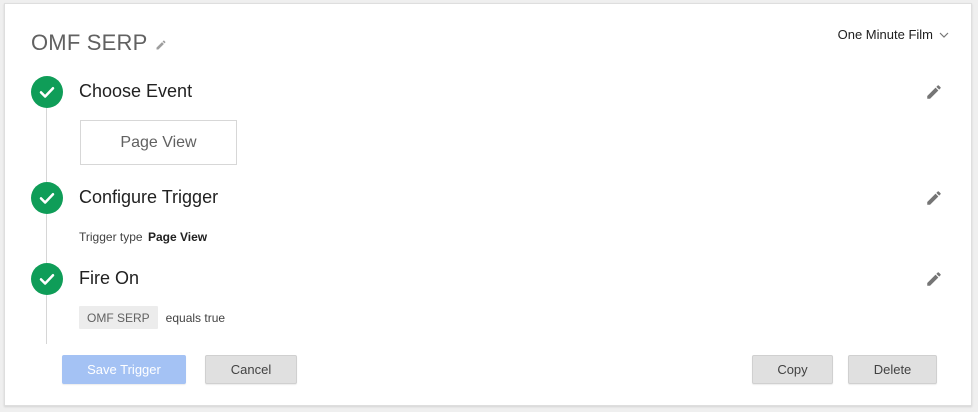 Image resolution: width=978 pixels, height=412 pixels. I want to click on account-name: One Minute Film, so click(885, 34).